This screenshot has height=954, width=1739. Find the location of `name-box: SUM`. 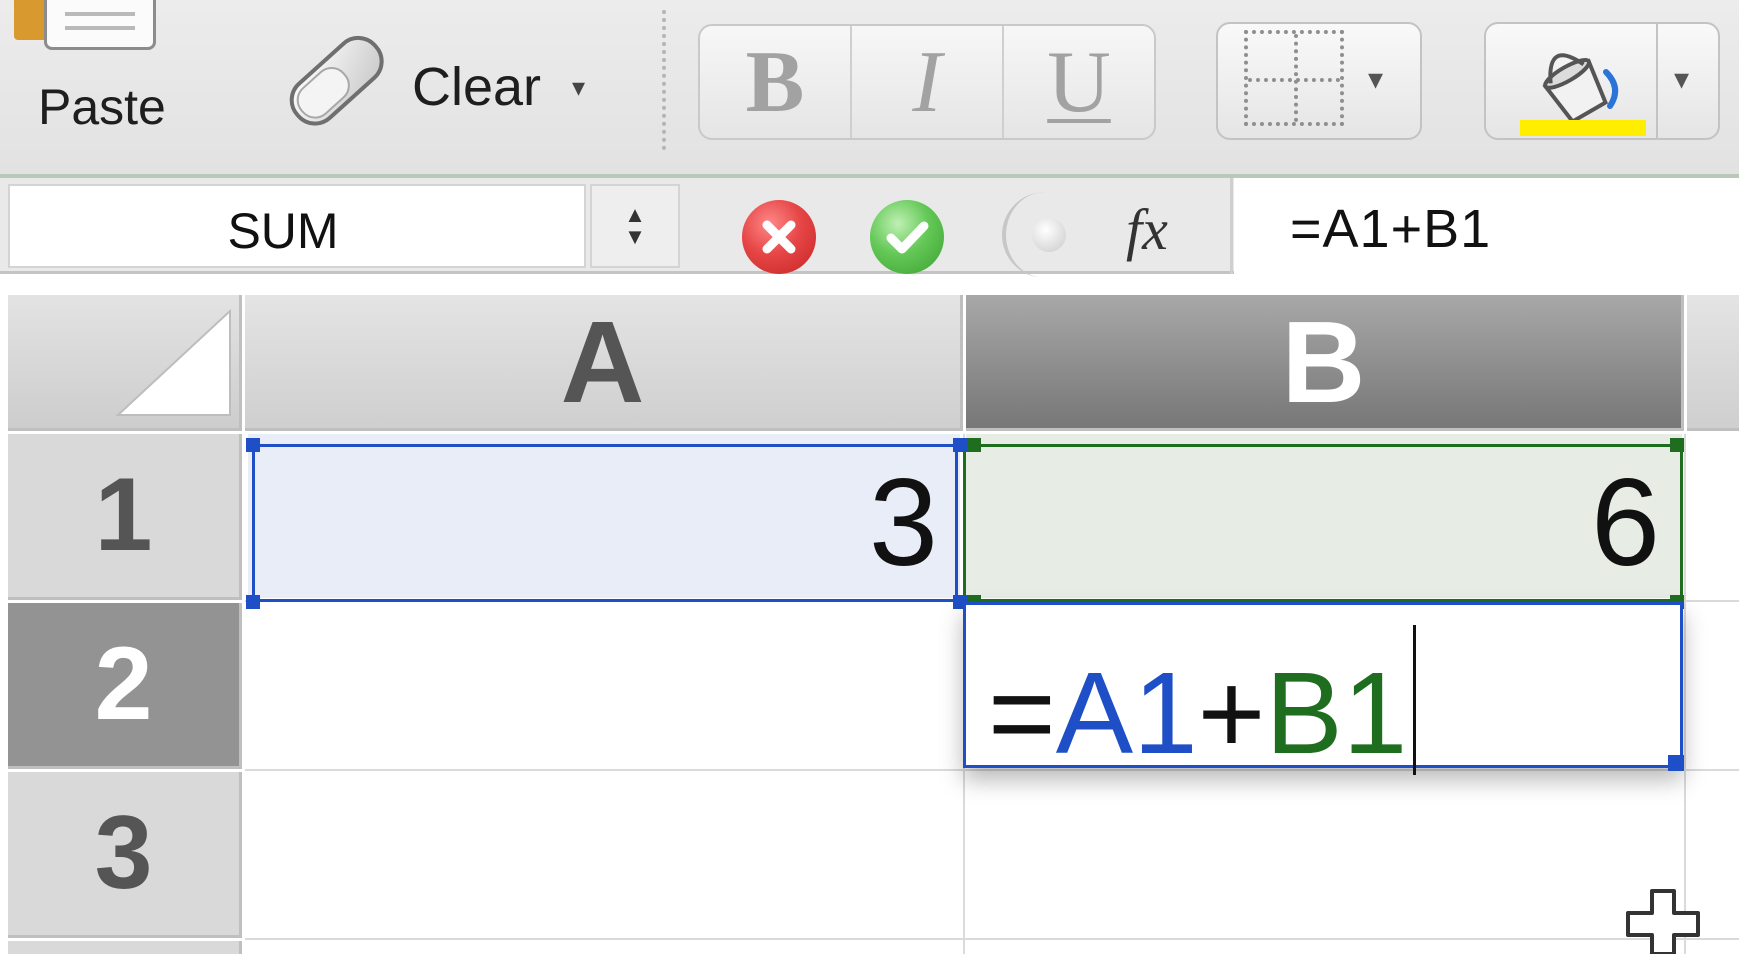

name-box: SUM is located at coordinates (297, 226).